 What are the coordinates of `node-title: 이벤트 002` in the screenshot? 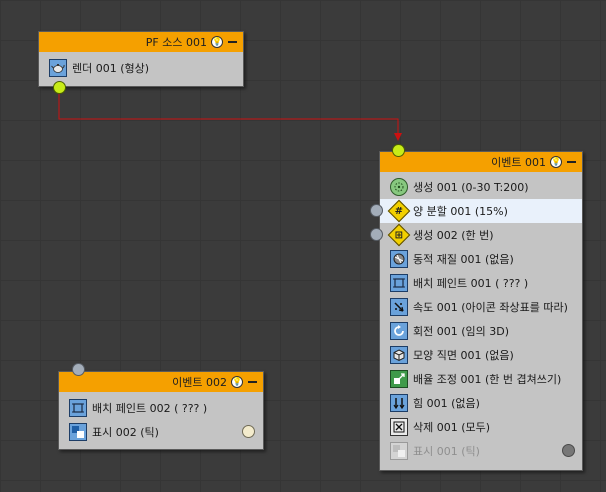 It's located at (199, 382).